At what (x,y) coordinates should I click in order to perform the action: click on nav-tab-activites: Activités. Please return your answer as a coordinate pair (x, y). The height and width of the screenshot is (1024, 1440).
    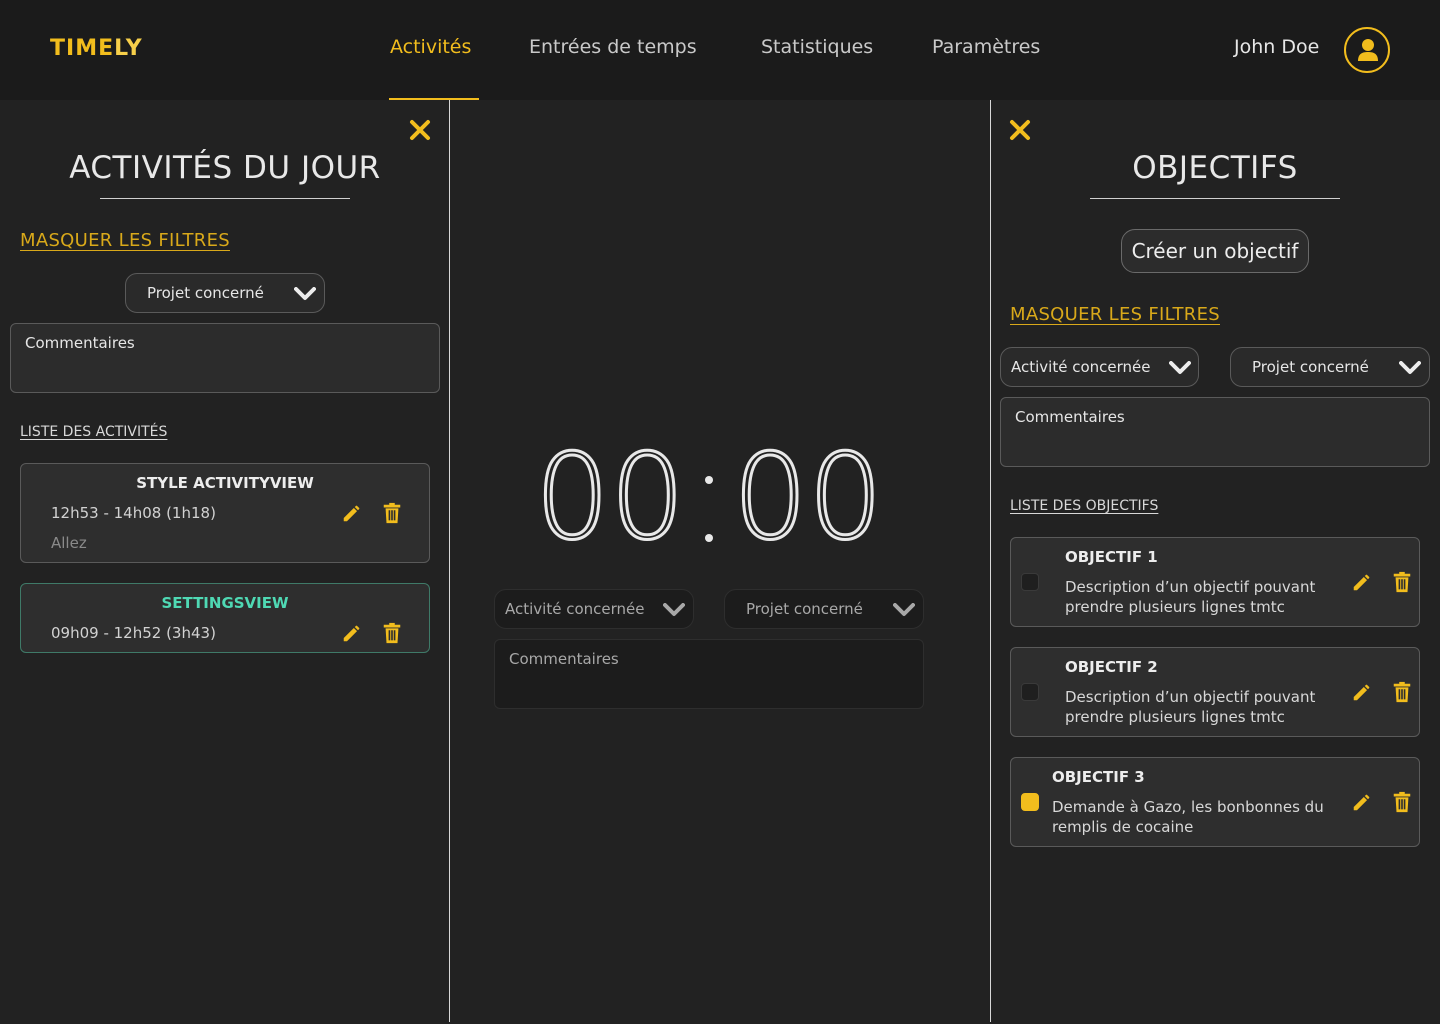
    Looking at the image, I should click on (430, 47).